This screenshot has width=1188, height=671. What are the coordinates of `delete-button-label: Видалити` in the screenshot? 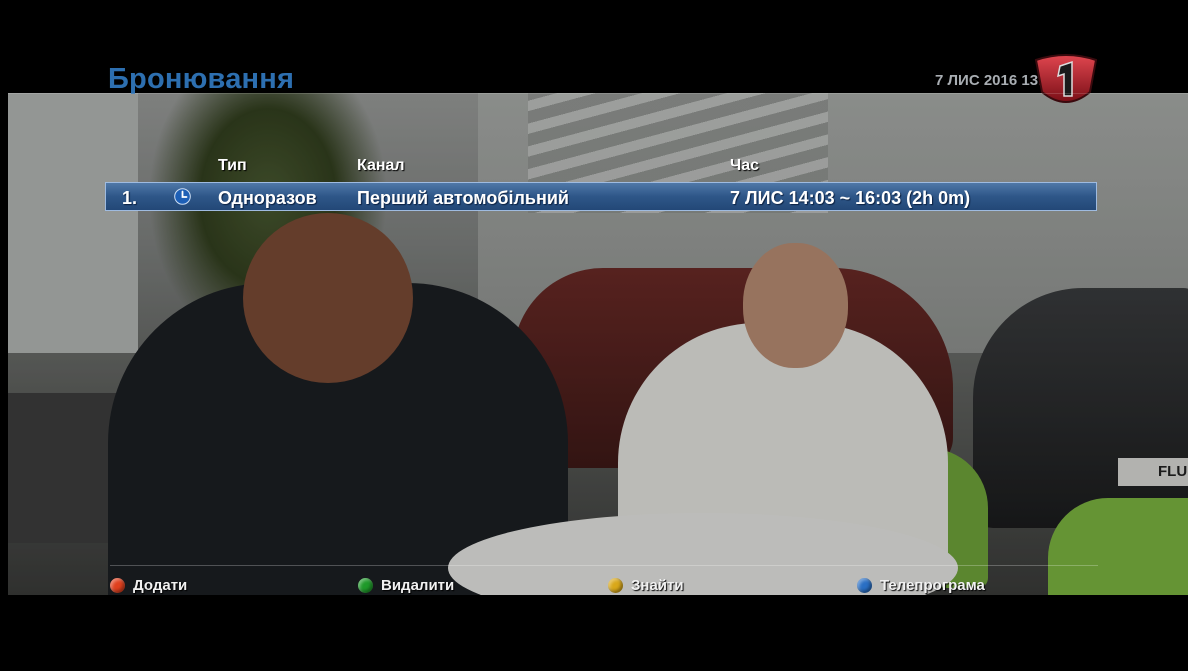 It's located at (418, 585).